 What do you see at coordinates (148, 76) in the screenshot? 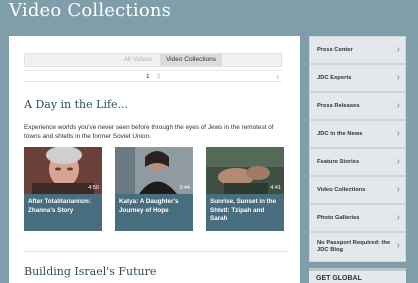
I see `page-link-1: 1` at bounding box center [148, 76].